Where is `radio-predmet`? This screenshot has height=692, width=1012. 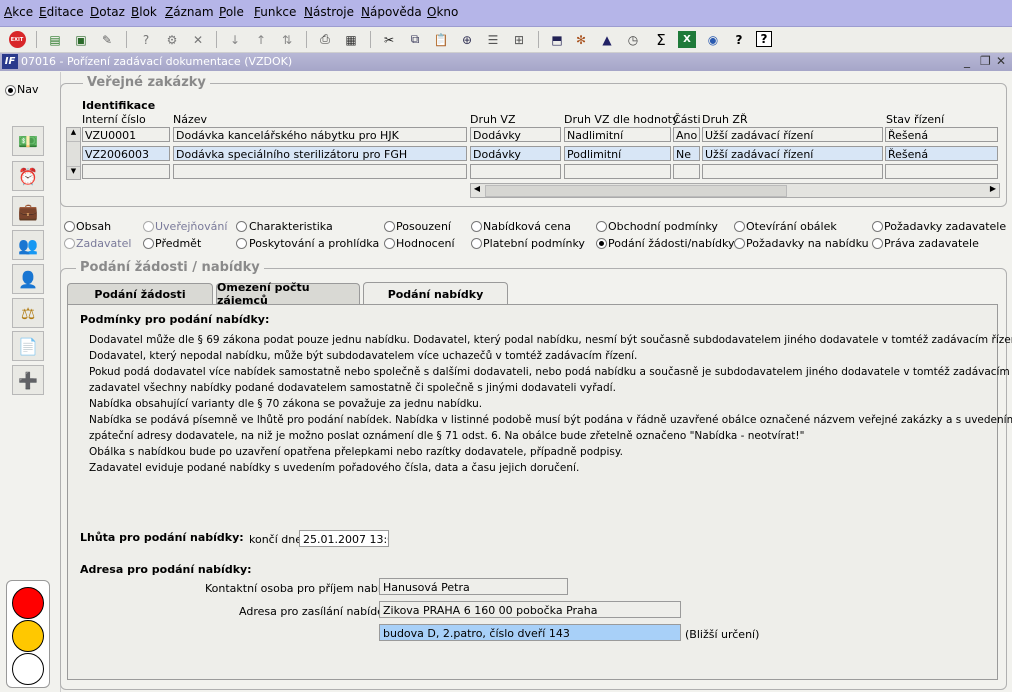
radio-predmet is located at coordinates (148, 243).